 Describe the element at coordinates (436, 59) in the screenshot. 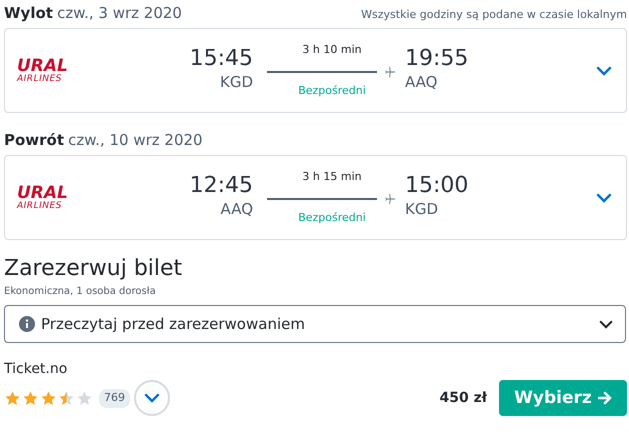

I see `arrival-time: 19:55` at that location.